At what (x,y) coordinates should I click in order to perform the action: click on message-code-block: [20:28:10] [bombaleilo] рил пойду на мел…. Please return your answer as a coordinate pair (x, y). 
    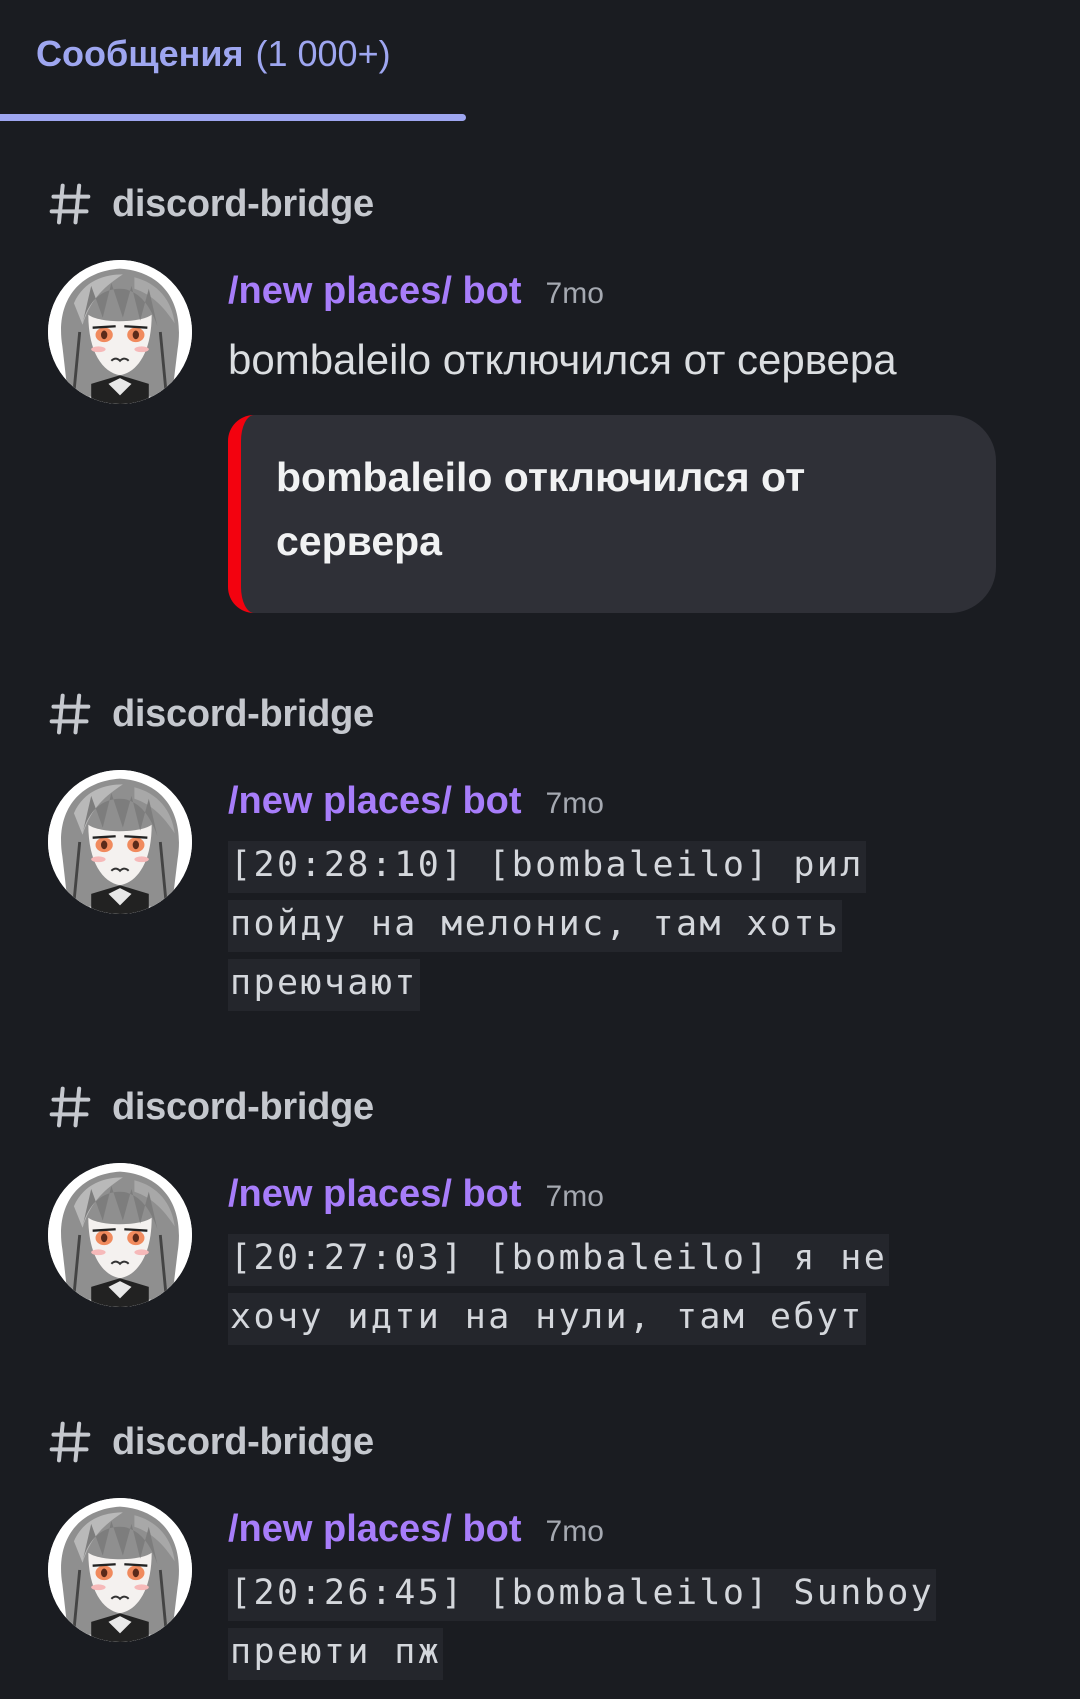
    Looking at the image, I should click on (608, 924).